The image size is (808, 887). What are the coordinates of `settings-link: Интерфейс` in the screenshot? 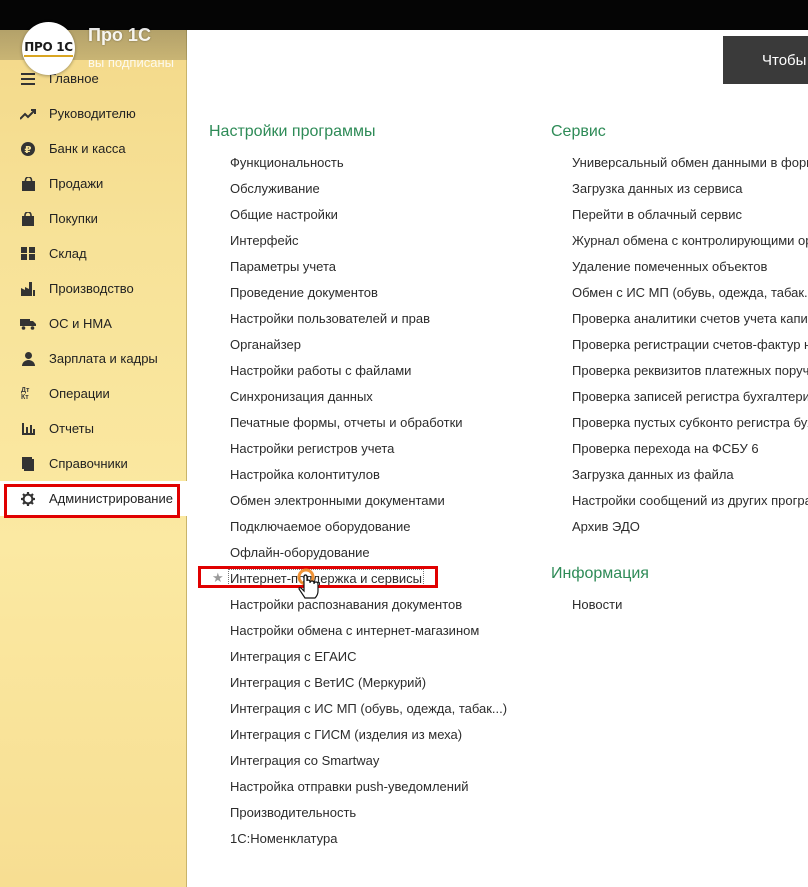 It's located at (264, 240).